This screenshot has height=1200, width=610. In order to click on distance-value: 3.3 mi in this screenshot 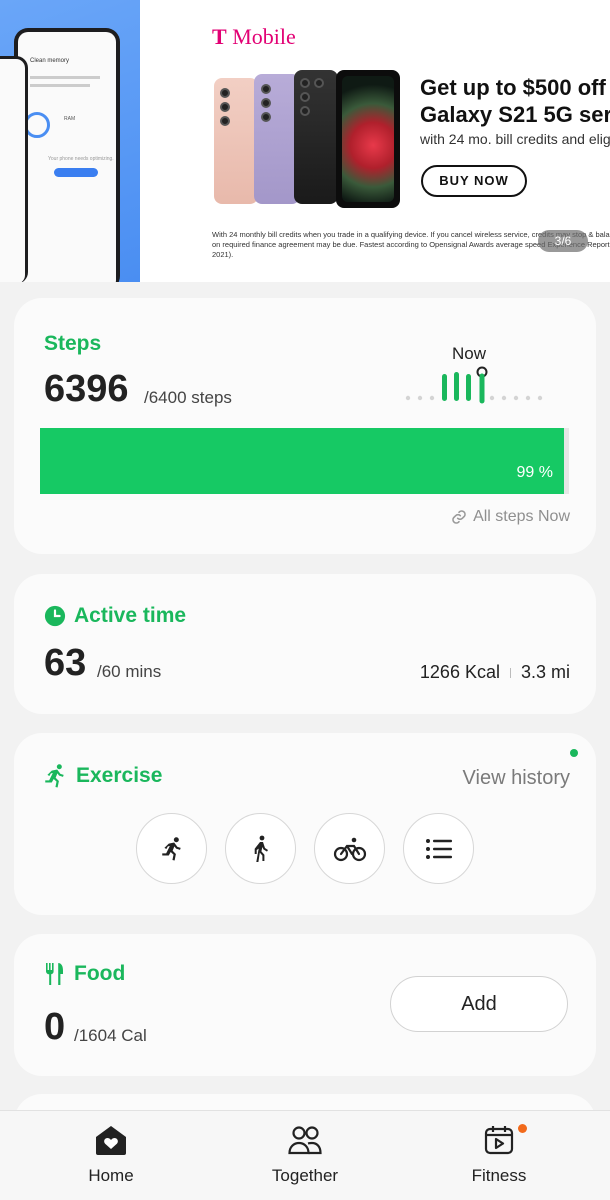, I will do `click(545, 672)`.